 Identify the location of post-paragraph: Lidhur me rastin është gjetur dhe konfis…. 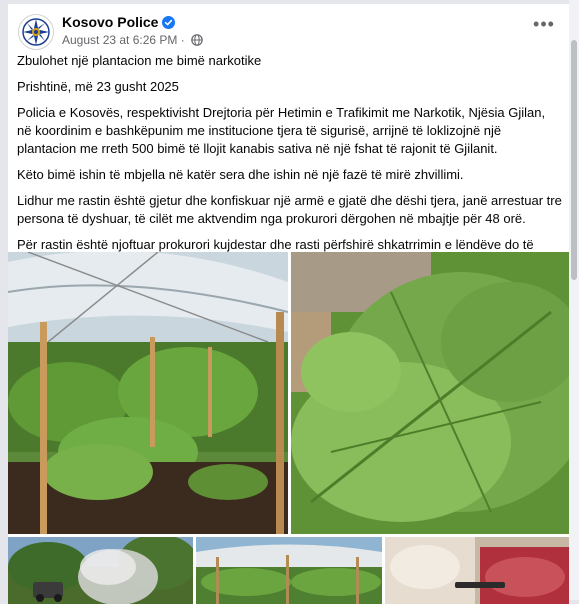
(289, 209).